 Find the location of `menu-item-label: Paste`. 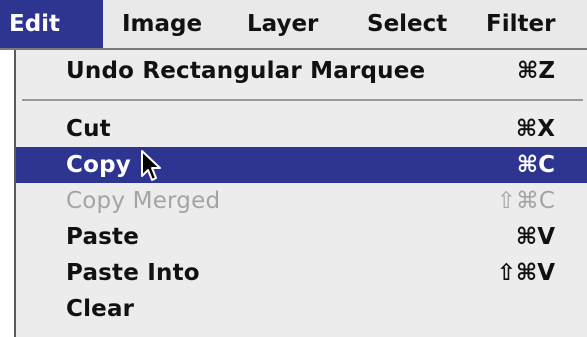

menu-item-label: Paste is located at coordinates (103, 237).